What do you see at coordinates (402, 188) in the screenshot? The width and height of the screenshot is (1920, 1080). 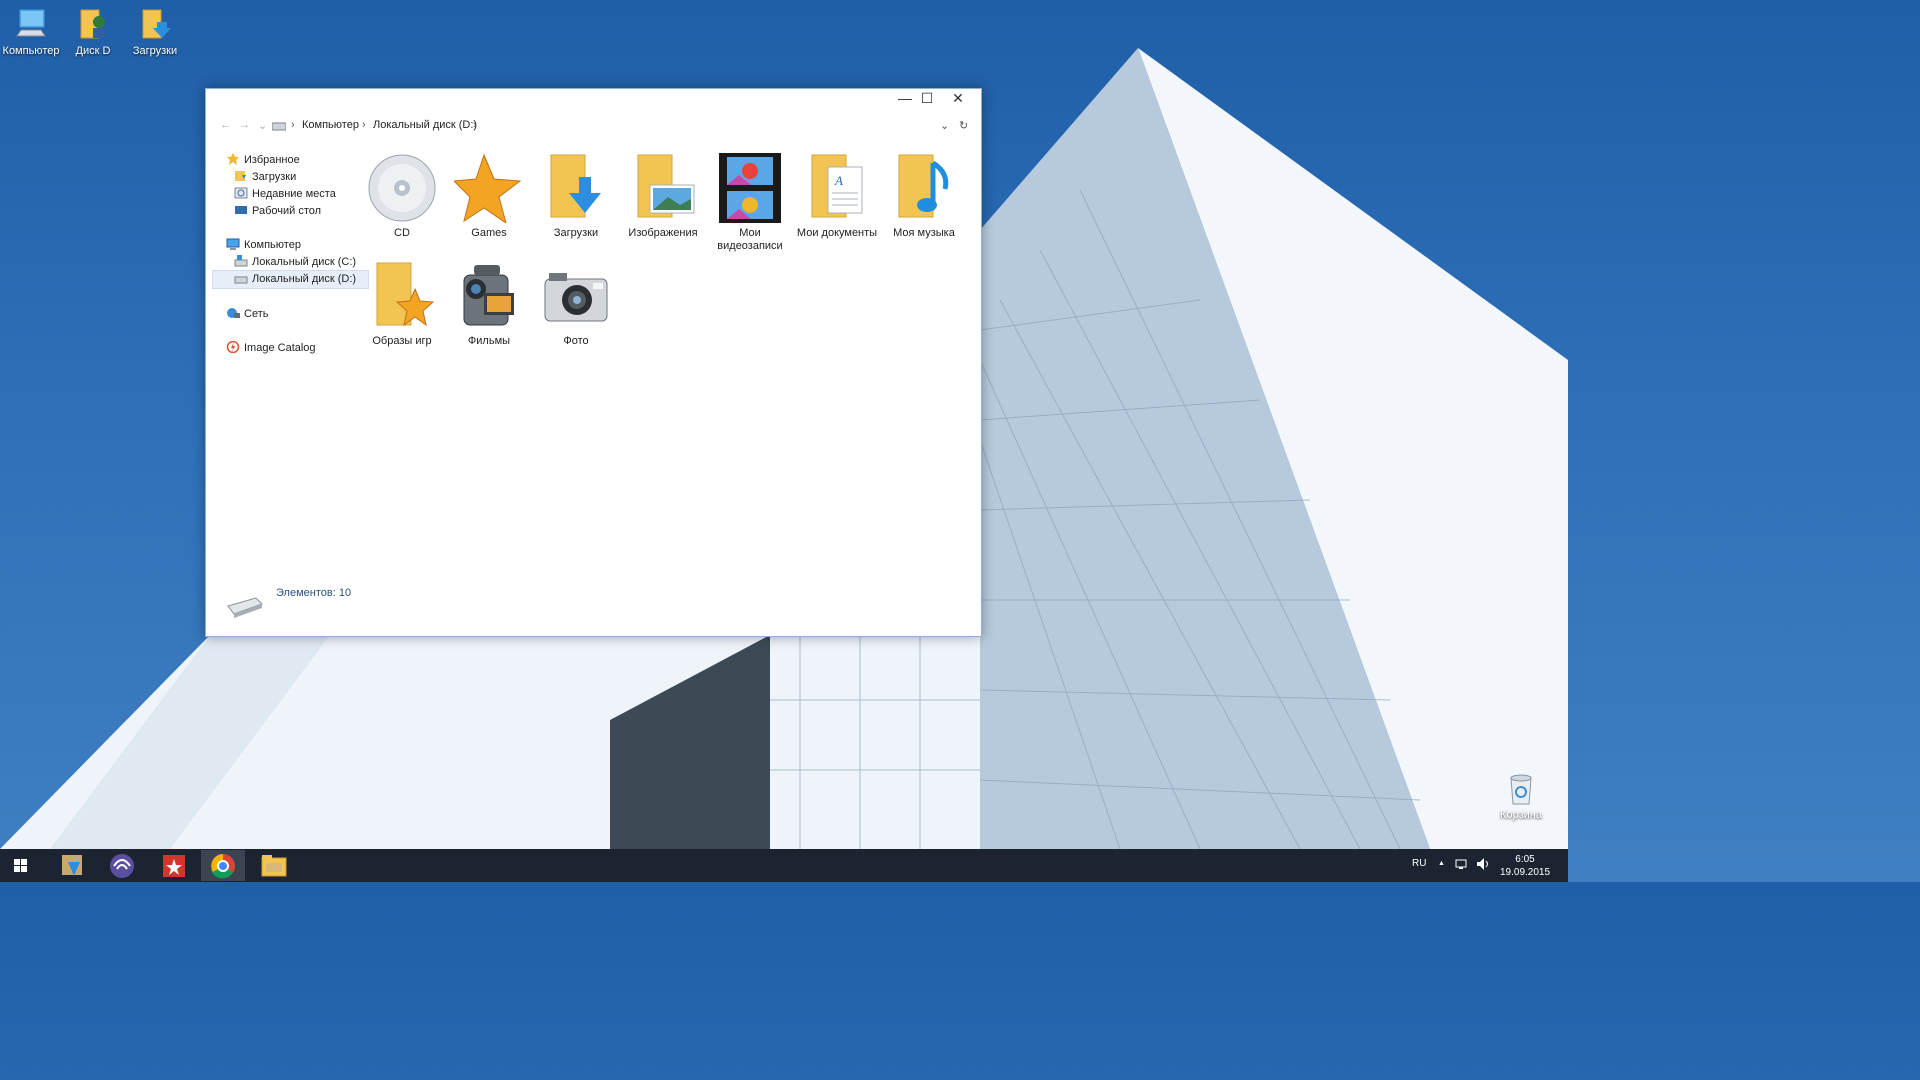 I see `cd-icon` at bounding box center [402, 188].